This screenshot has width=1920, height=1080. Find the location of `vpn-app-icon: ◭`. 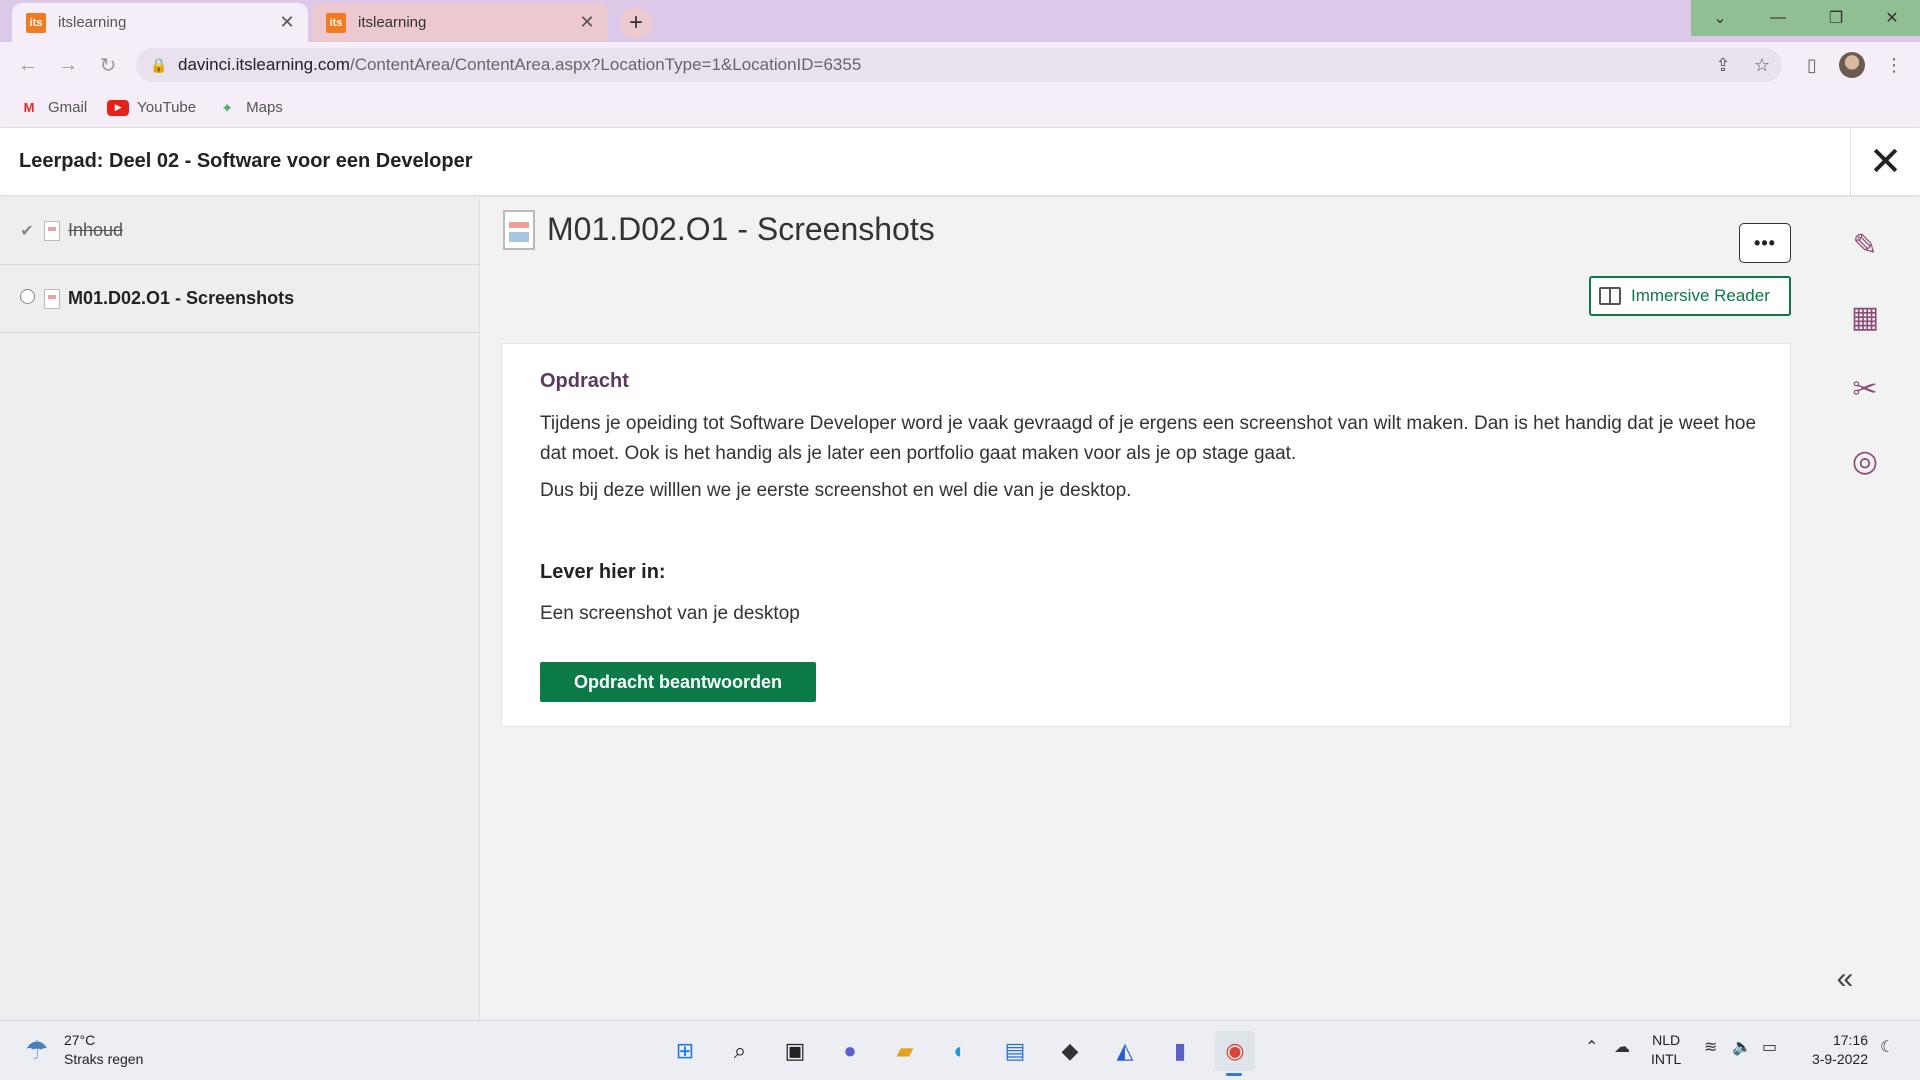

vpn-app-icon: ◭ is located at coordinates (1125, 1051).